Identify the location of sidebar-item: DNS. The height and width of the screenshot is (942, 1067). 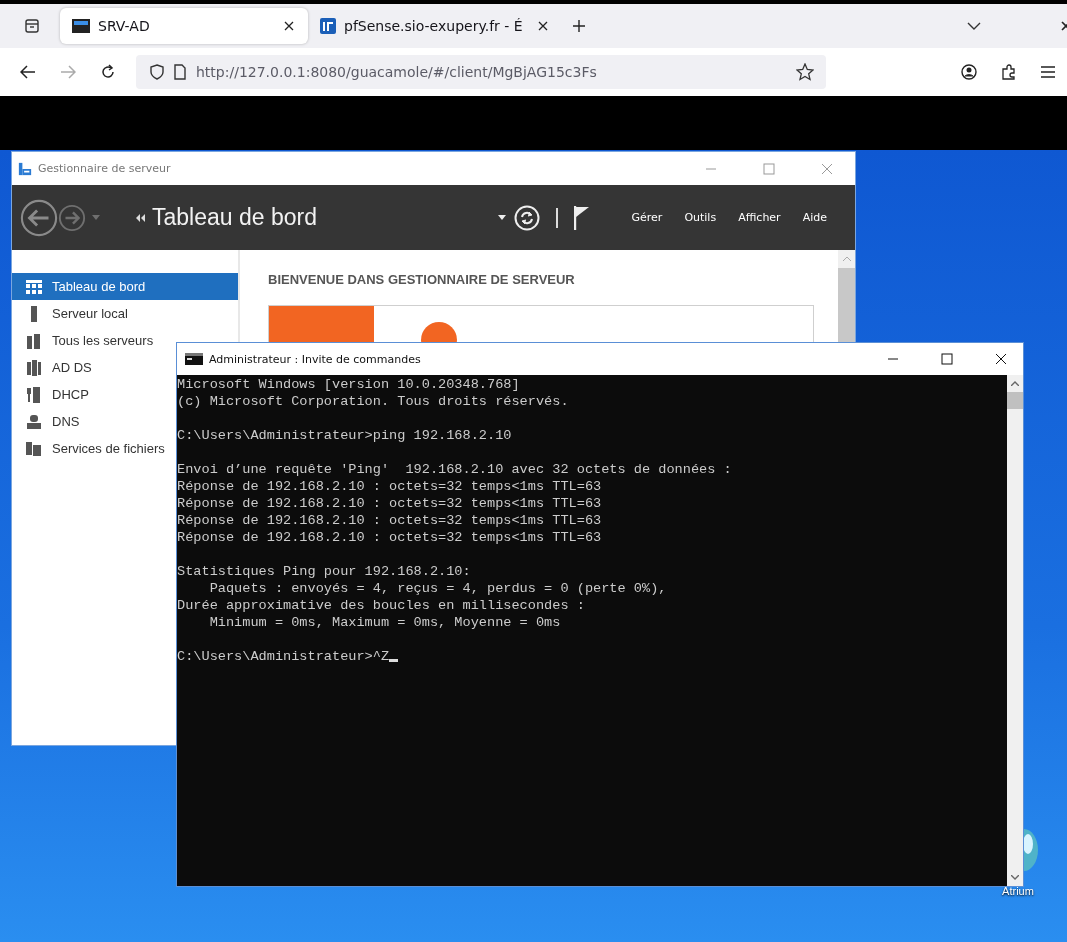
(46, 421).